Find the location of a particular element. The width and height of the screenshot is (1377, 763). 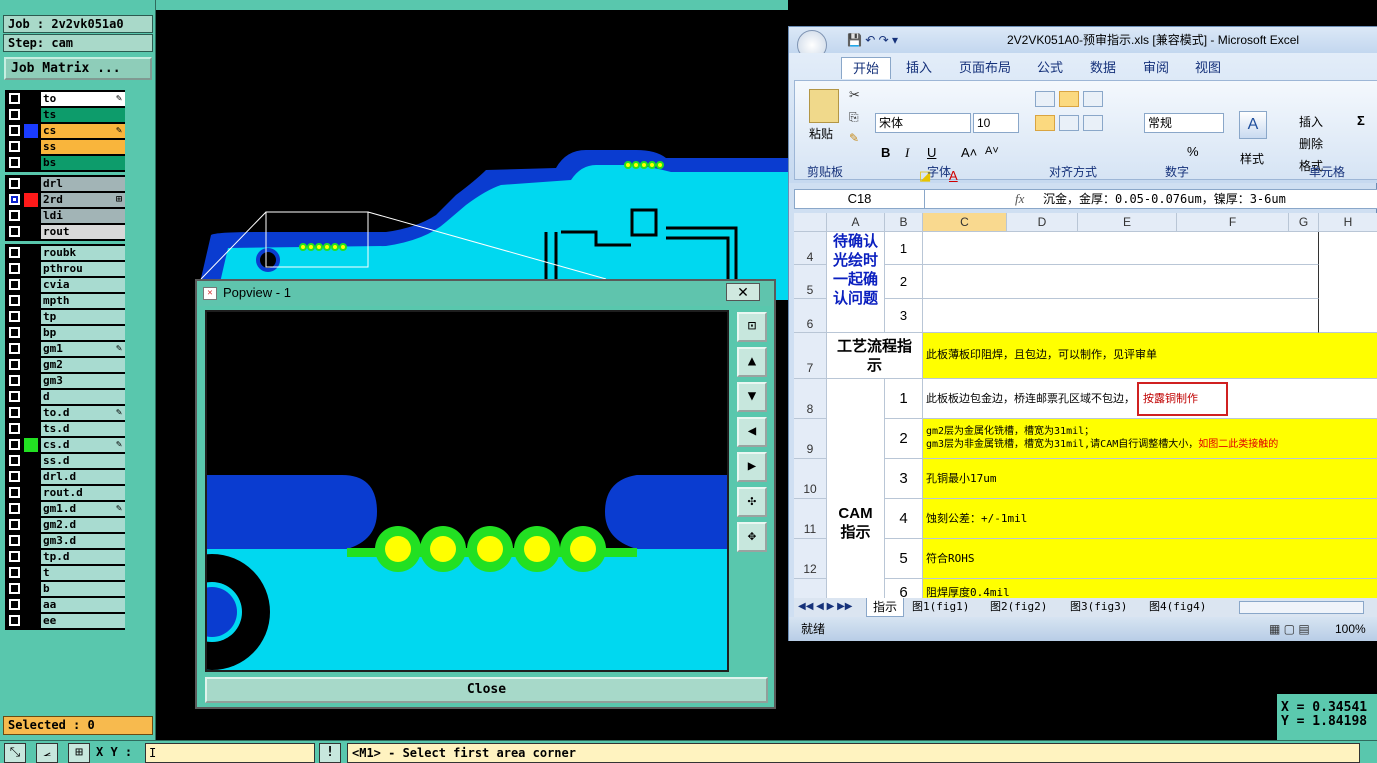

layer-row-gm1: gm1 ✎ is located at coordinates (66, 349).